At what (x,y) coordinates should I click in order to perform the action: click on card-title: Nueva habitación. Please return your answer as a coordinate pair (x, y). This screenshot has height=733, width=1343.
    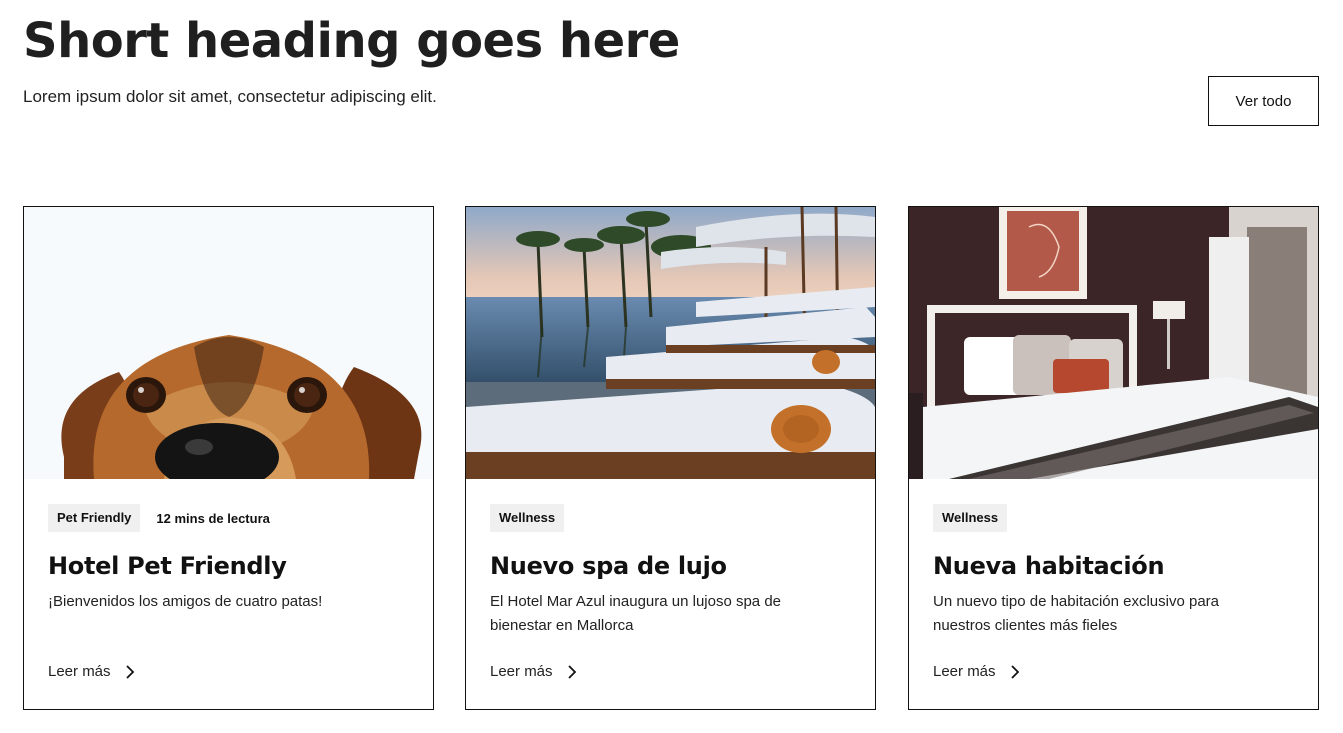
    Looking at the image, I should click on (1049, 566).